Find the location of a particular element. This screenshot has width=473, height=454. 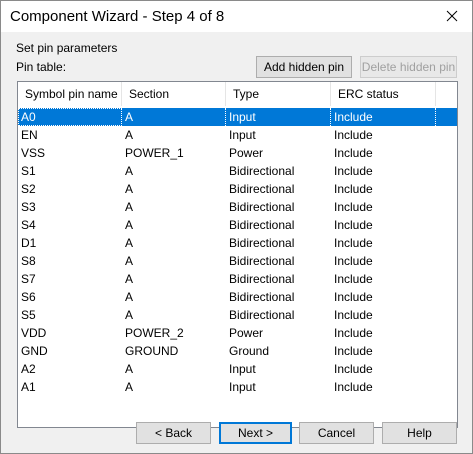

table-row: VSS POWER_1 Power Include is located at coordinates (237, 153).